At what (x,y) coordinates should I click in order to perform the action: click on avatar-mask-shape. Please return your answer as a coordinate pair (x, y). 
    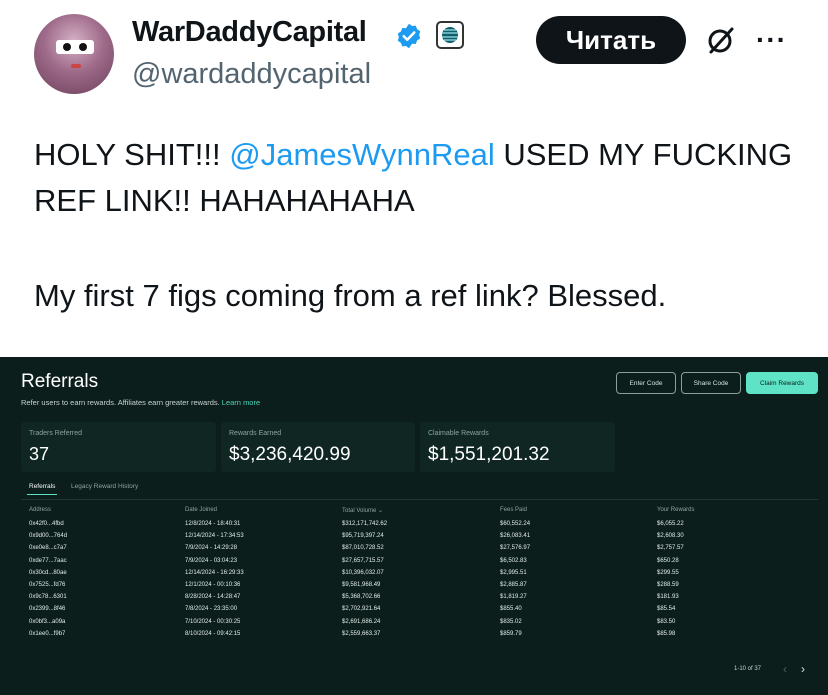
    Looking at the image, I should click on (75, 47).